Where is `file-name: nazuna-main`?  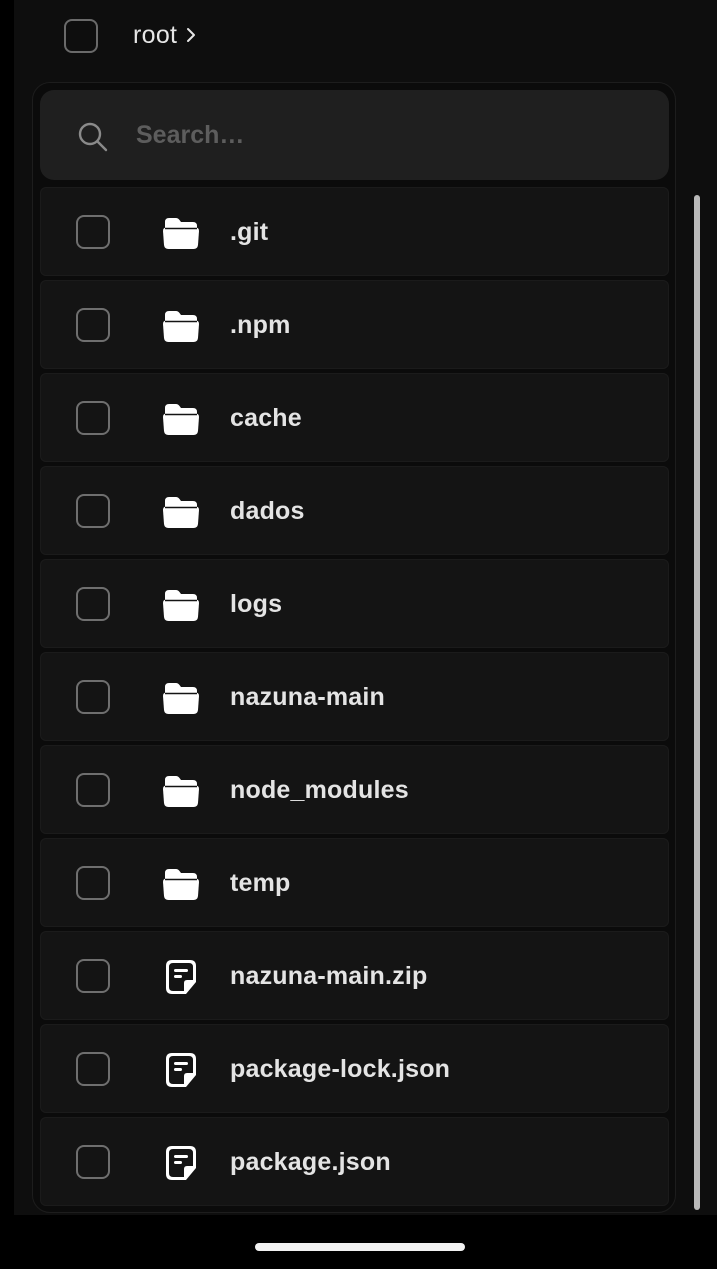 file-name: nazuna-main is located at coordinates (307, 697).